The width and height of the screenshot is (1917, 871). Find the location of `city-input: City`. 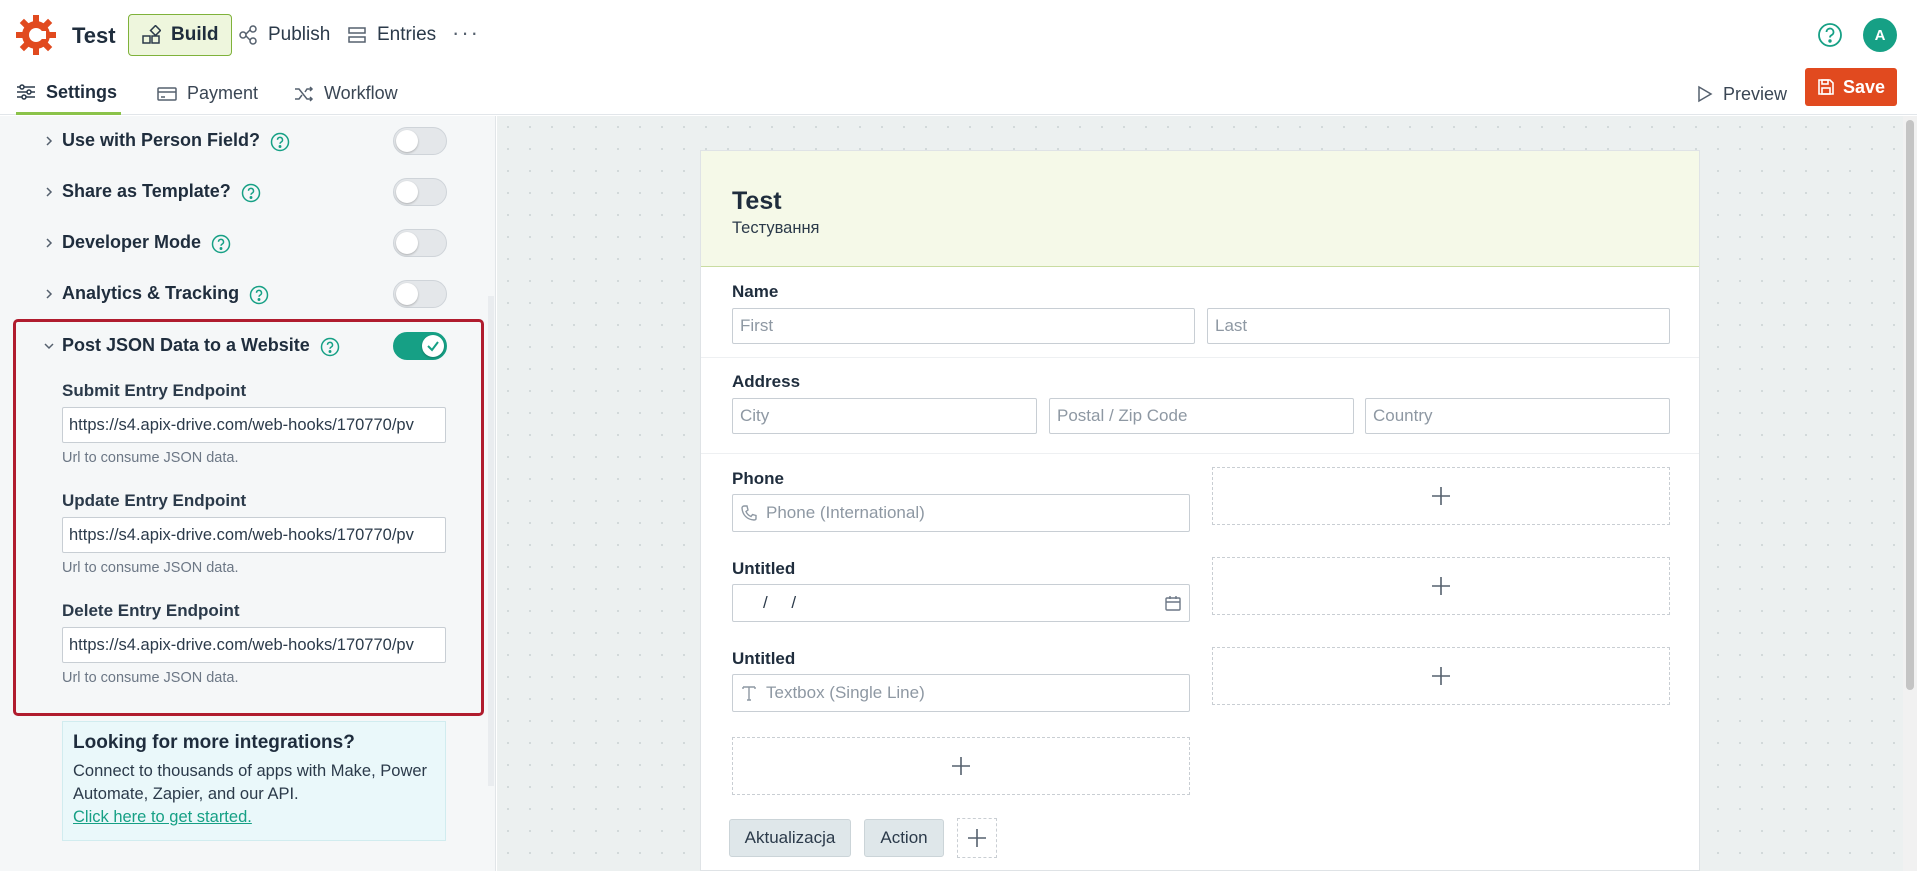

city-input: City is located at coordinates (884, 416).